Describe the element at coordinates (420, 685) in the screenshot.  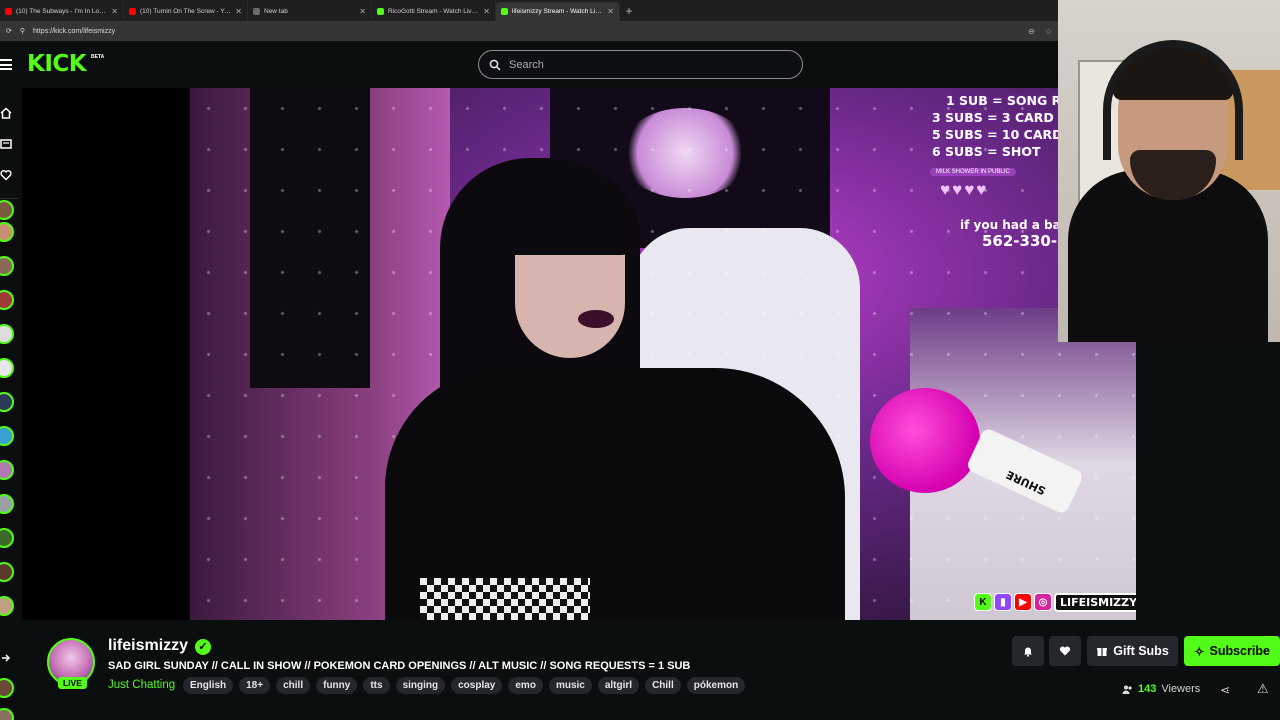
I see `tag-chip: singing` at that location.